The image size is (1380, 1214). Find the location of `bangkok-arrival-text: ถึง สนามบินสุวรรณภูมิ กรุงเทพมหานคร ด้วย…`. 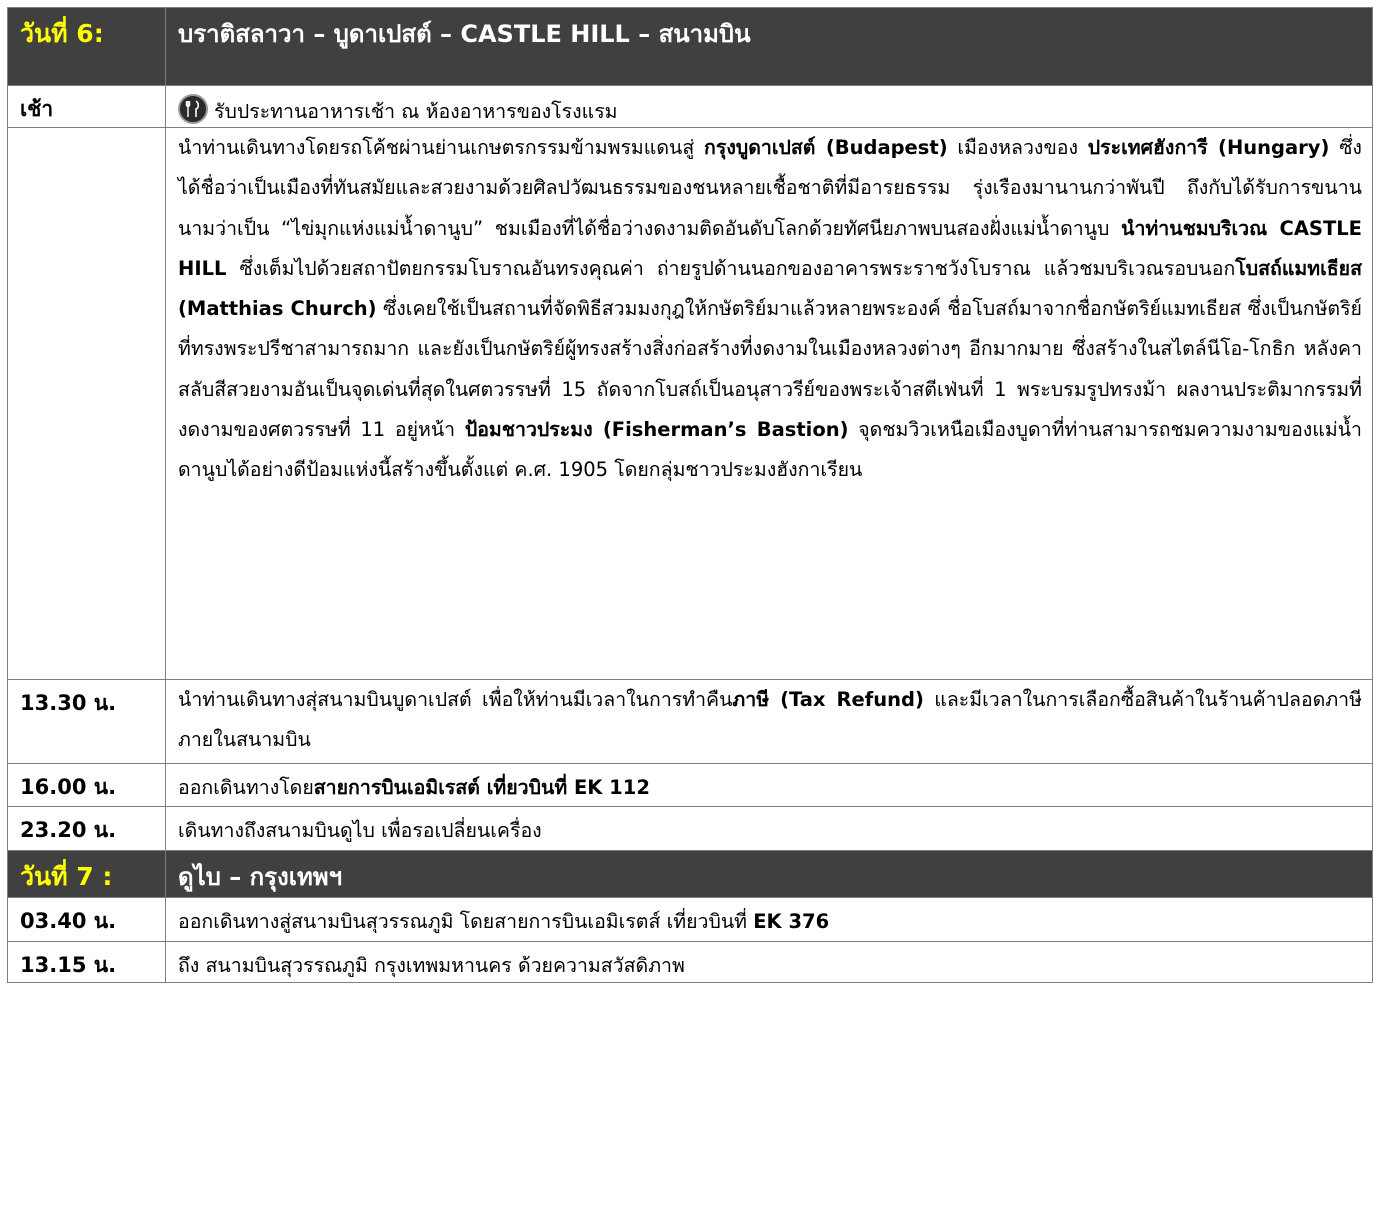

bangkok-arrival-text: ถึง สนามบินสุวรรณภูมิ กรุงเทพมหานคร ด้วย… is located at coordinates (431, 965).